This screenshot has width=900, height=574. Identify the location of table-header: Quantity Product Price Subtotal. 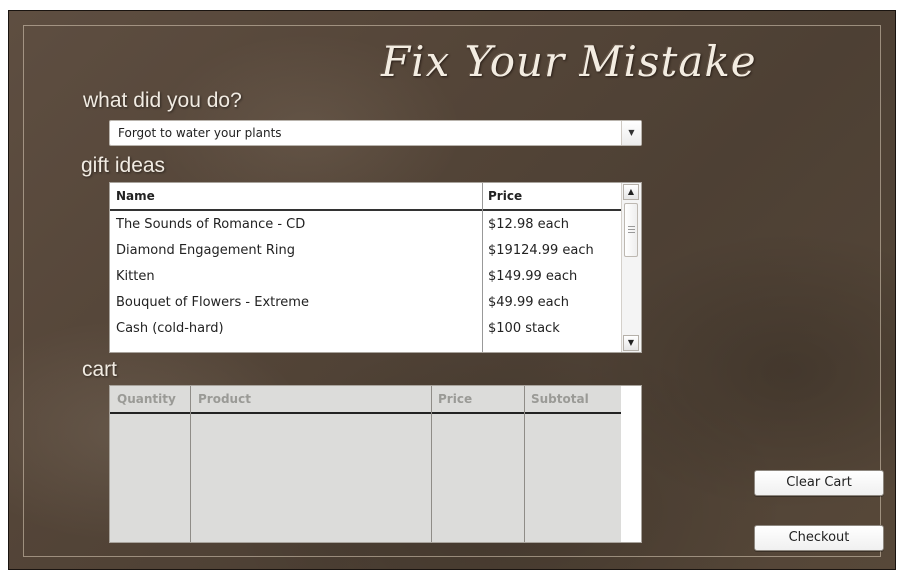
(365, 400).